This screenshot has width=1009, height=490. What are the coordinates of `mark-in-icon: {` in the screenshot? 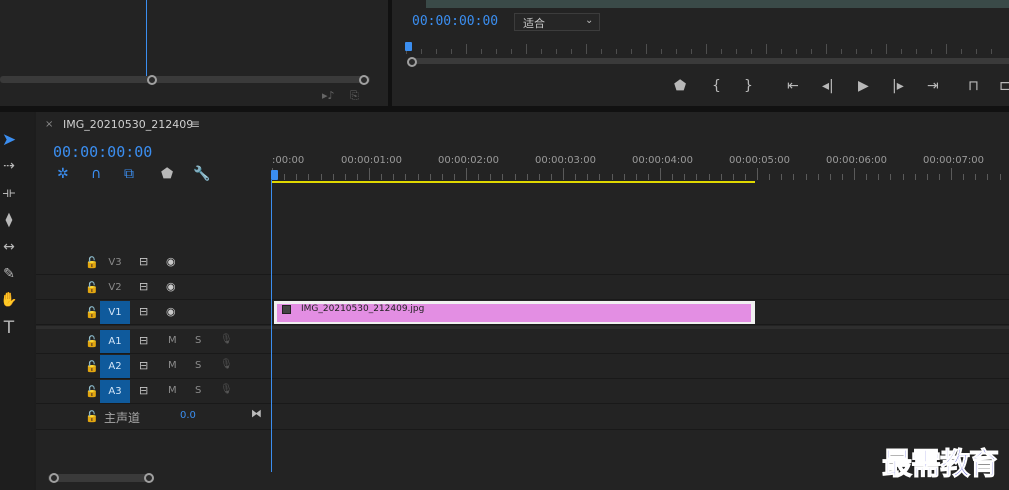 It's located at (716, 86).